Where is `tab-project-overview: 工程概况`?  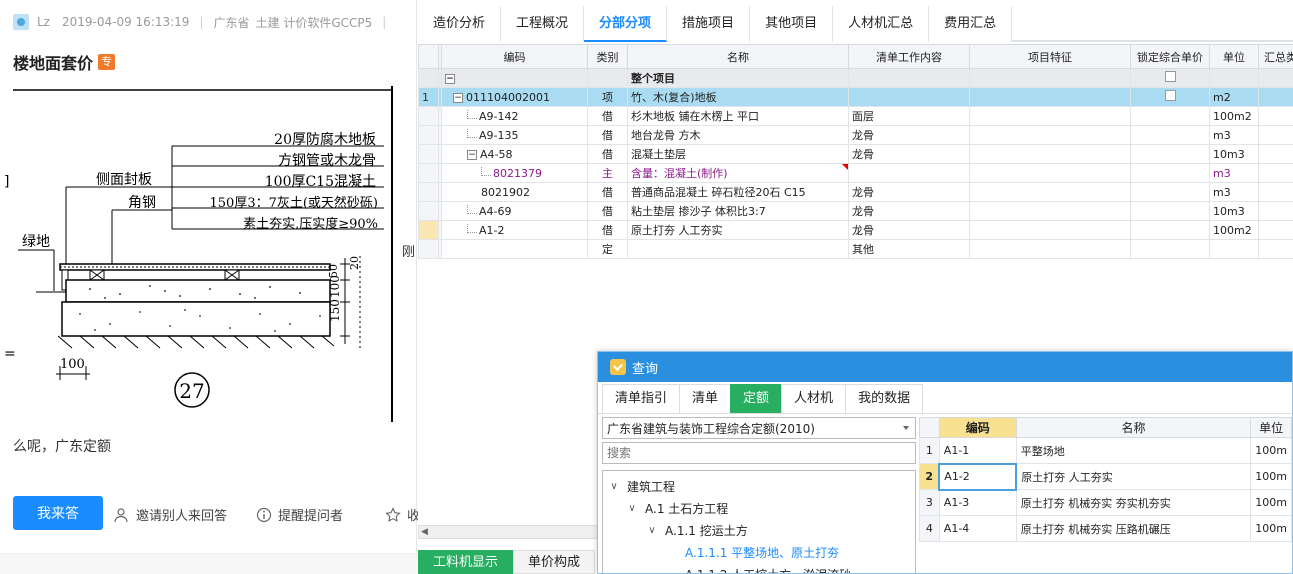
tab-project-overview: 工程概况 is located at coordinates (543, 24).